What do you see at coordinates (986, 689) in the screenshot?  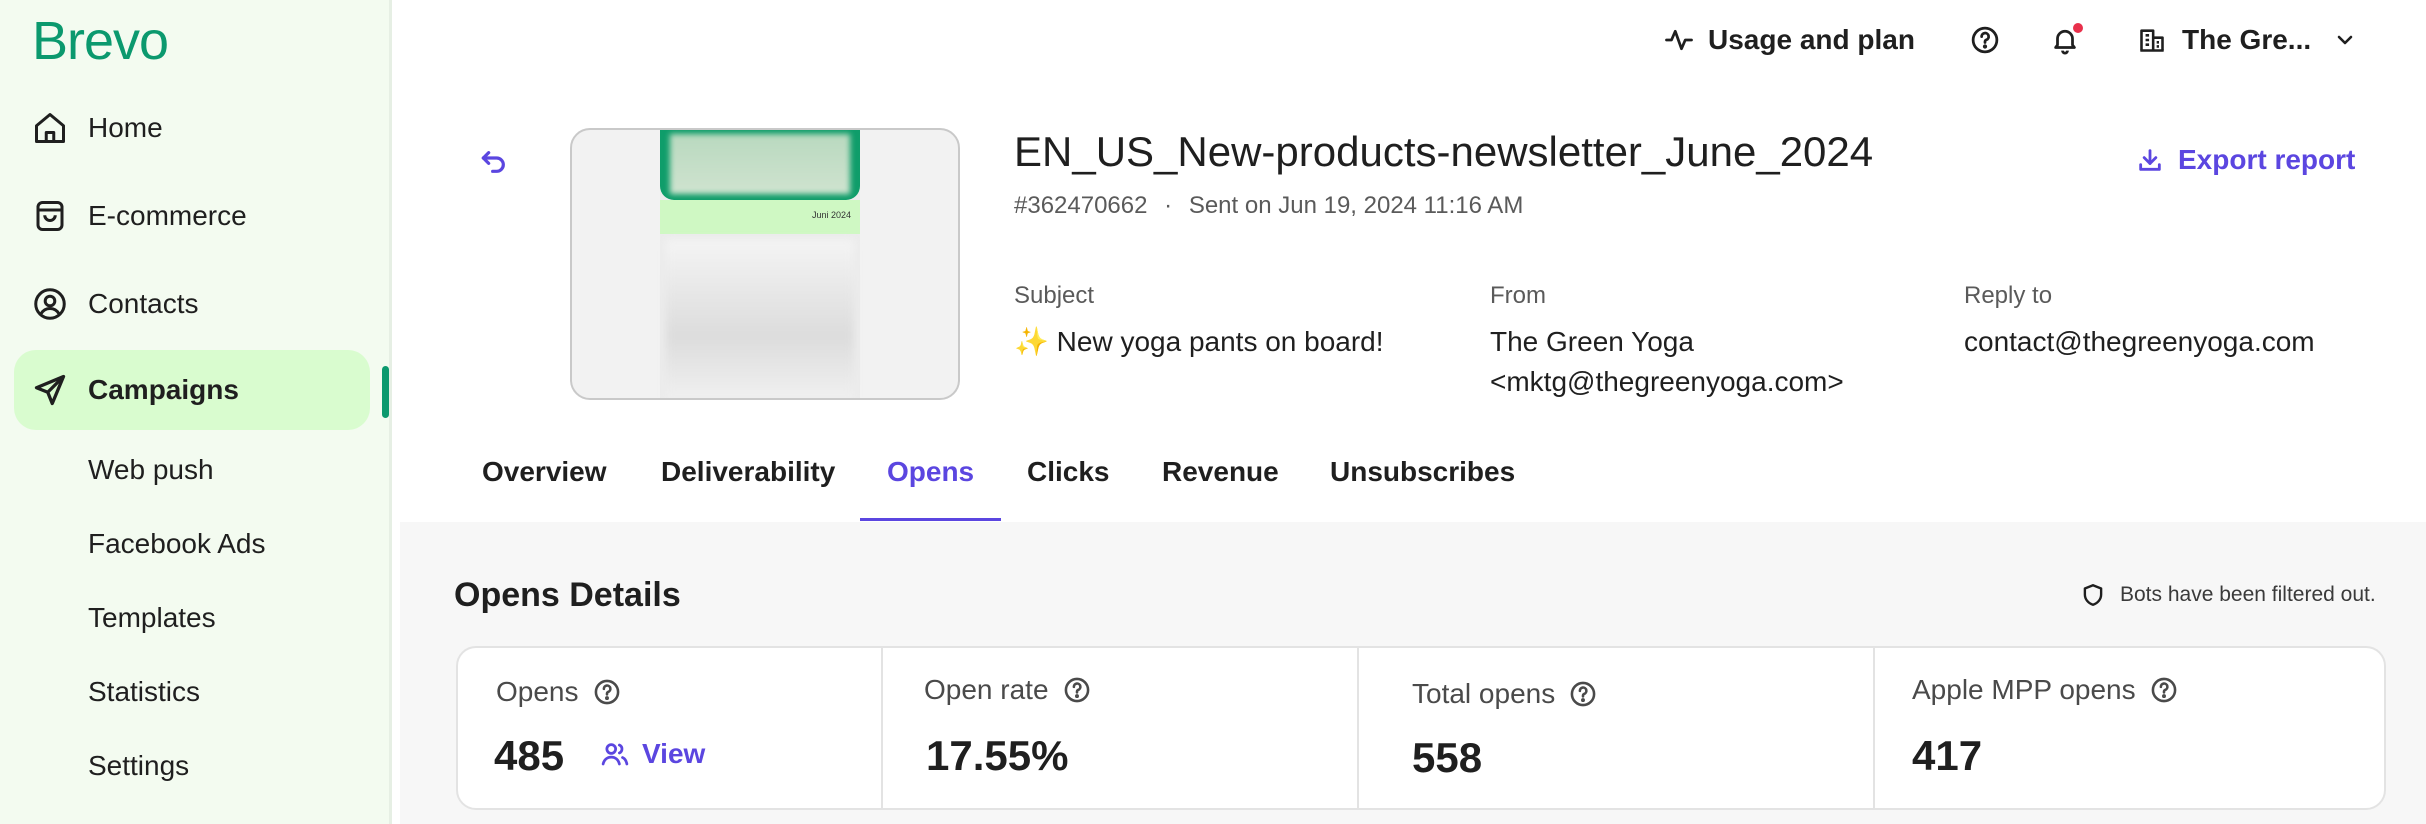 I see `stat-label-text: Open rate` at bounding box center [986, 689].